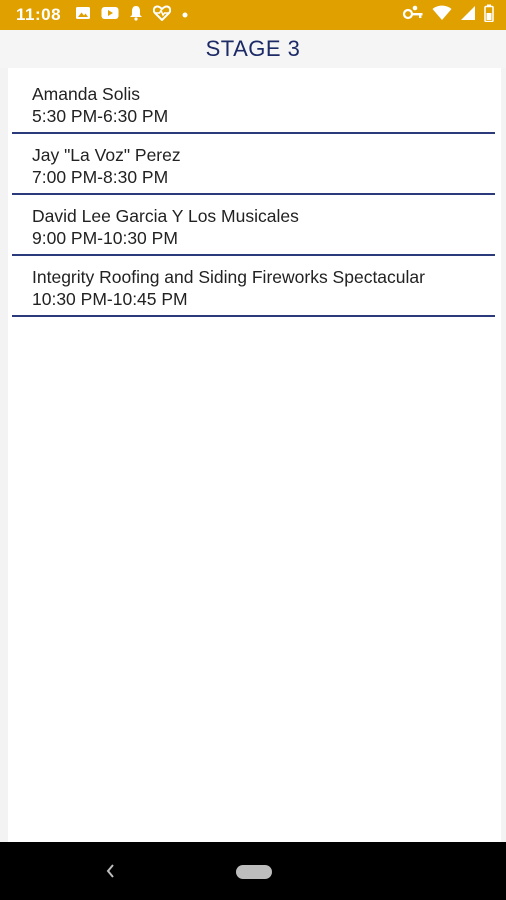 This screenshot has width=506, height=900. What do you see at coordinates (468, 15) in the screenshot?
I see `signal-icon` at bounding box center [468, 15].